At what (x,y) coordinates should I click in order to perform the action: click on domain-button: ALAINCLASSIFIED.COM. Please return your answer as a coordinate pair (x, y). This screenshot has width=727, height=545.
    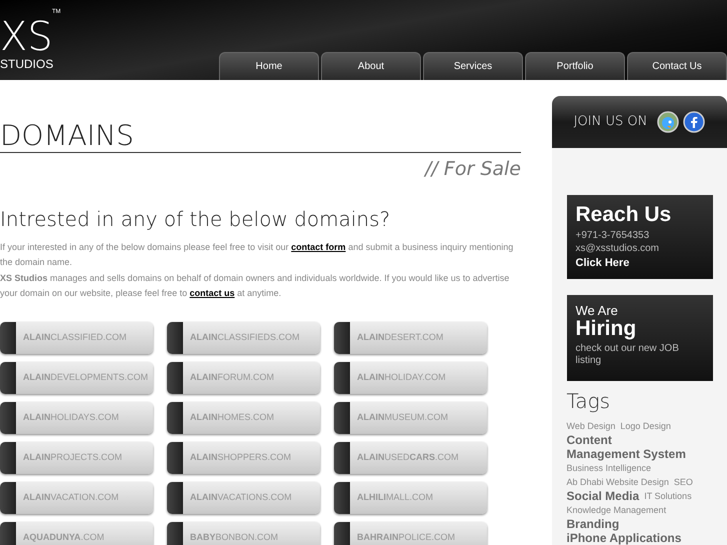
    Looking at the image, I should click on (76, 338).